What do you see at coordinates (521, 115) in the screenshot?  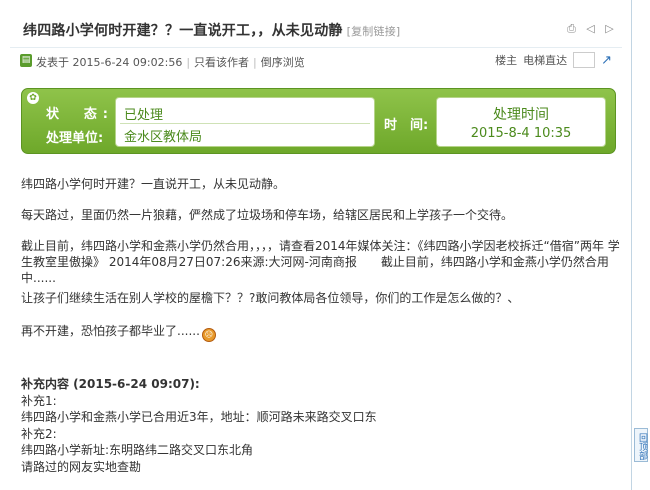 I see `time-title: 处理时间` at bounding box center [521, 115].